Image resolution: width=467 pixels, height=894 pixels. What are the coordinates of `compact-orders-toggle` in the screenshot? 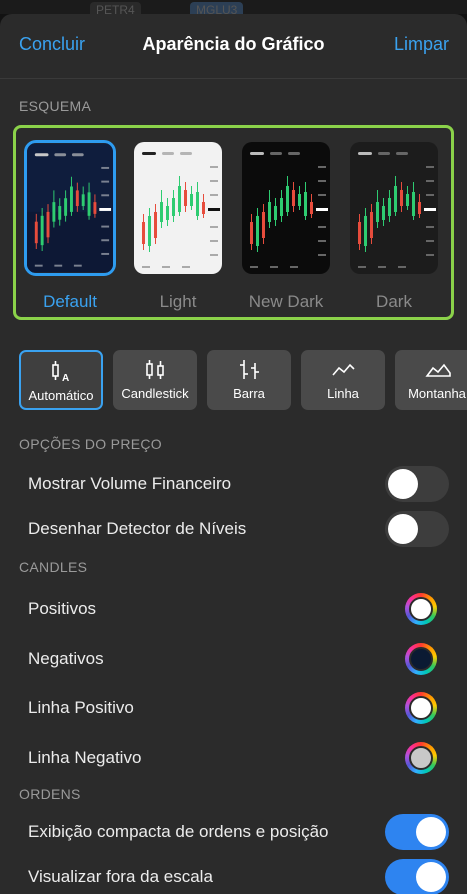 It's located at (417, 832).